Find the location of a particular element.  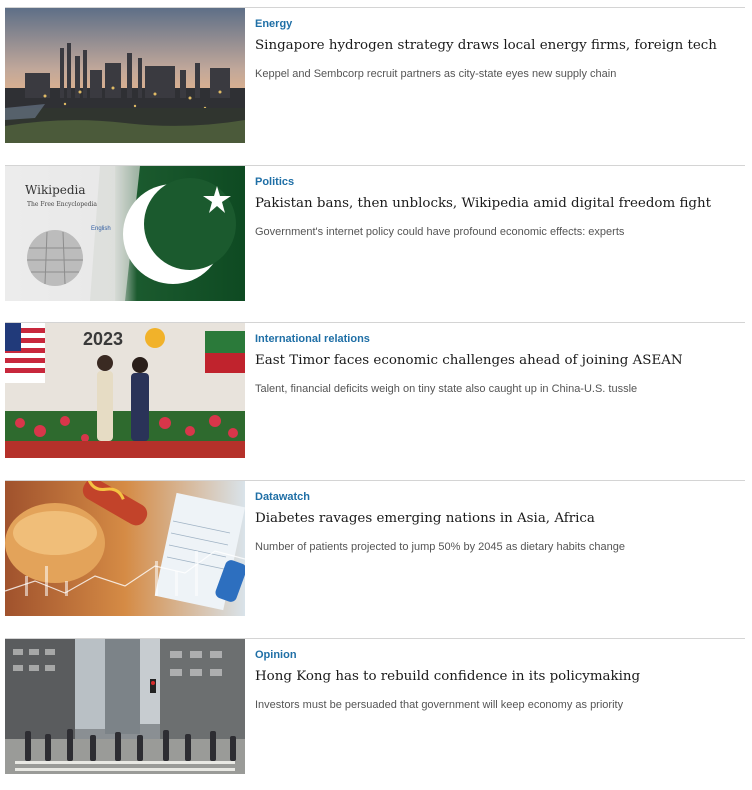

svg-text: Wikipedia is located at coordinates (55, 190).